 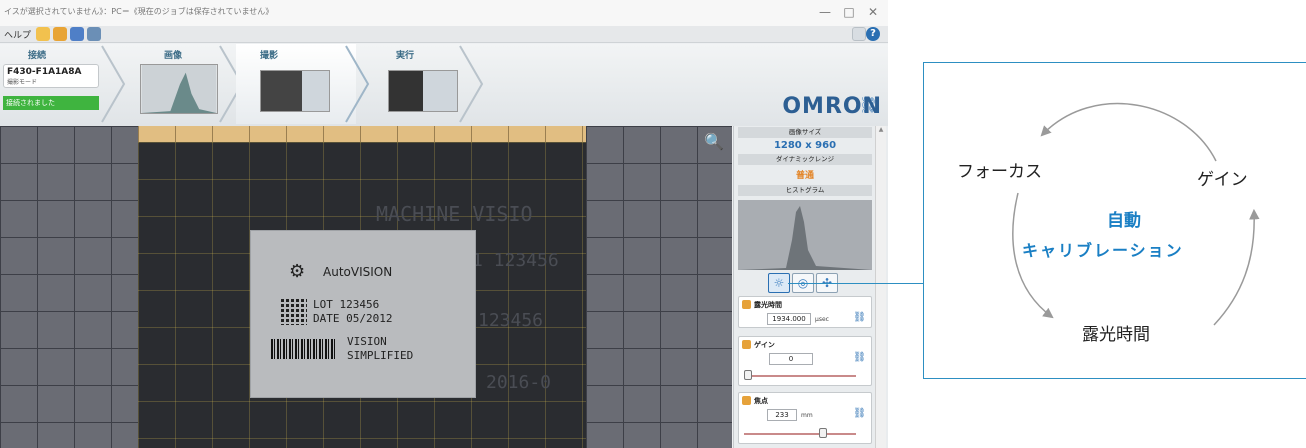 What do you see at coordinates (358, 272) in the screenshot?
I see `label-brand: AutoVISION` at bounding box center [358, 272].